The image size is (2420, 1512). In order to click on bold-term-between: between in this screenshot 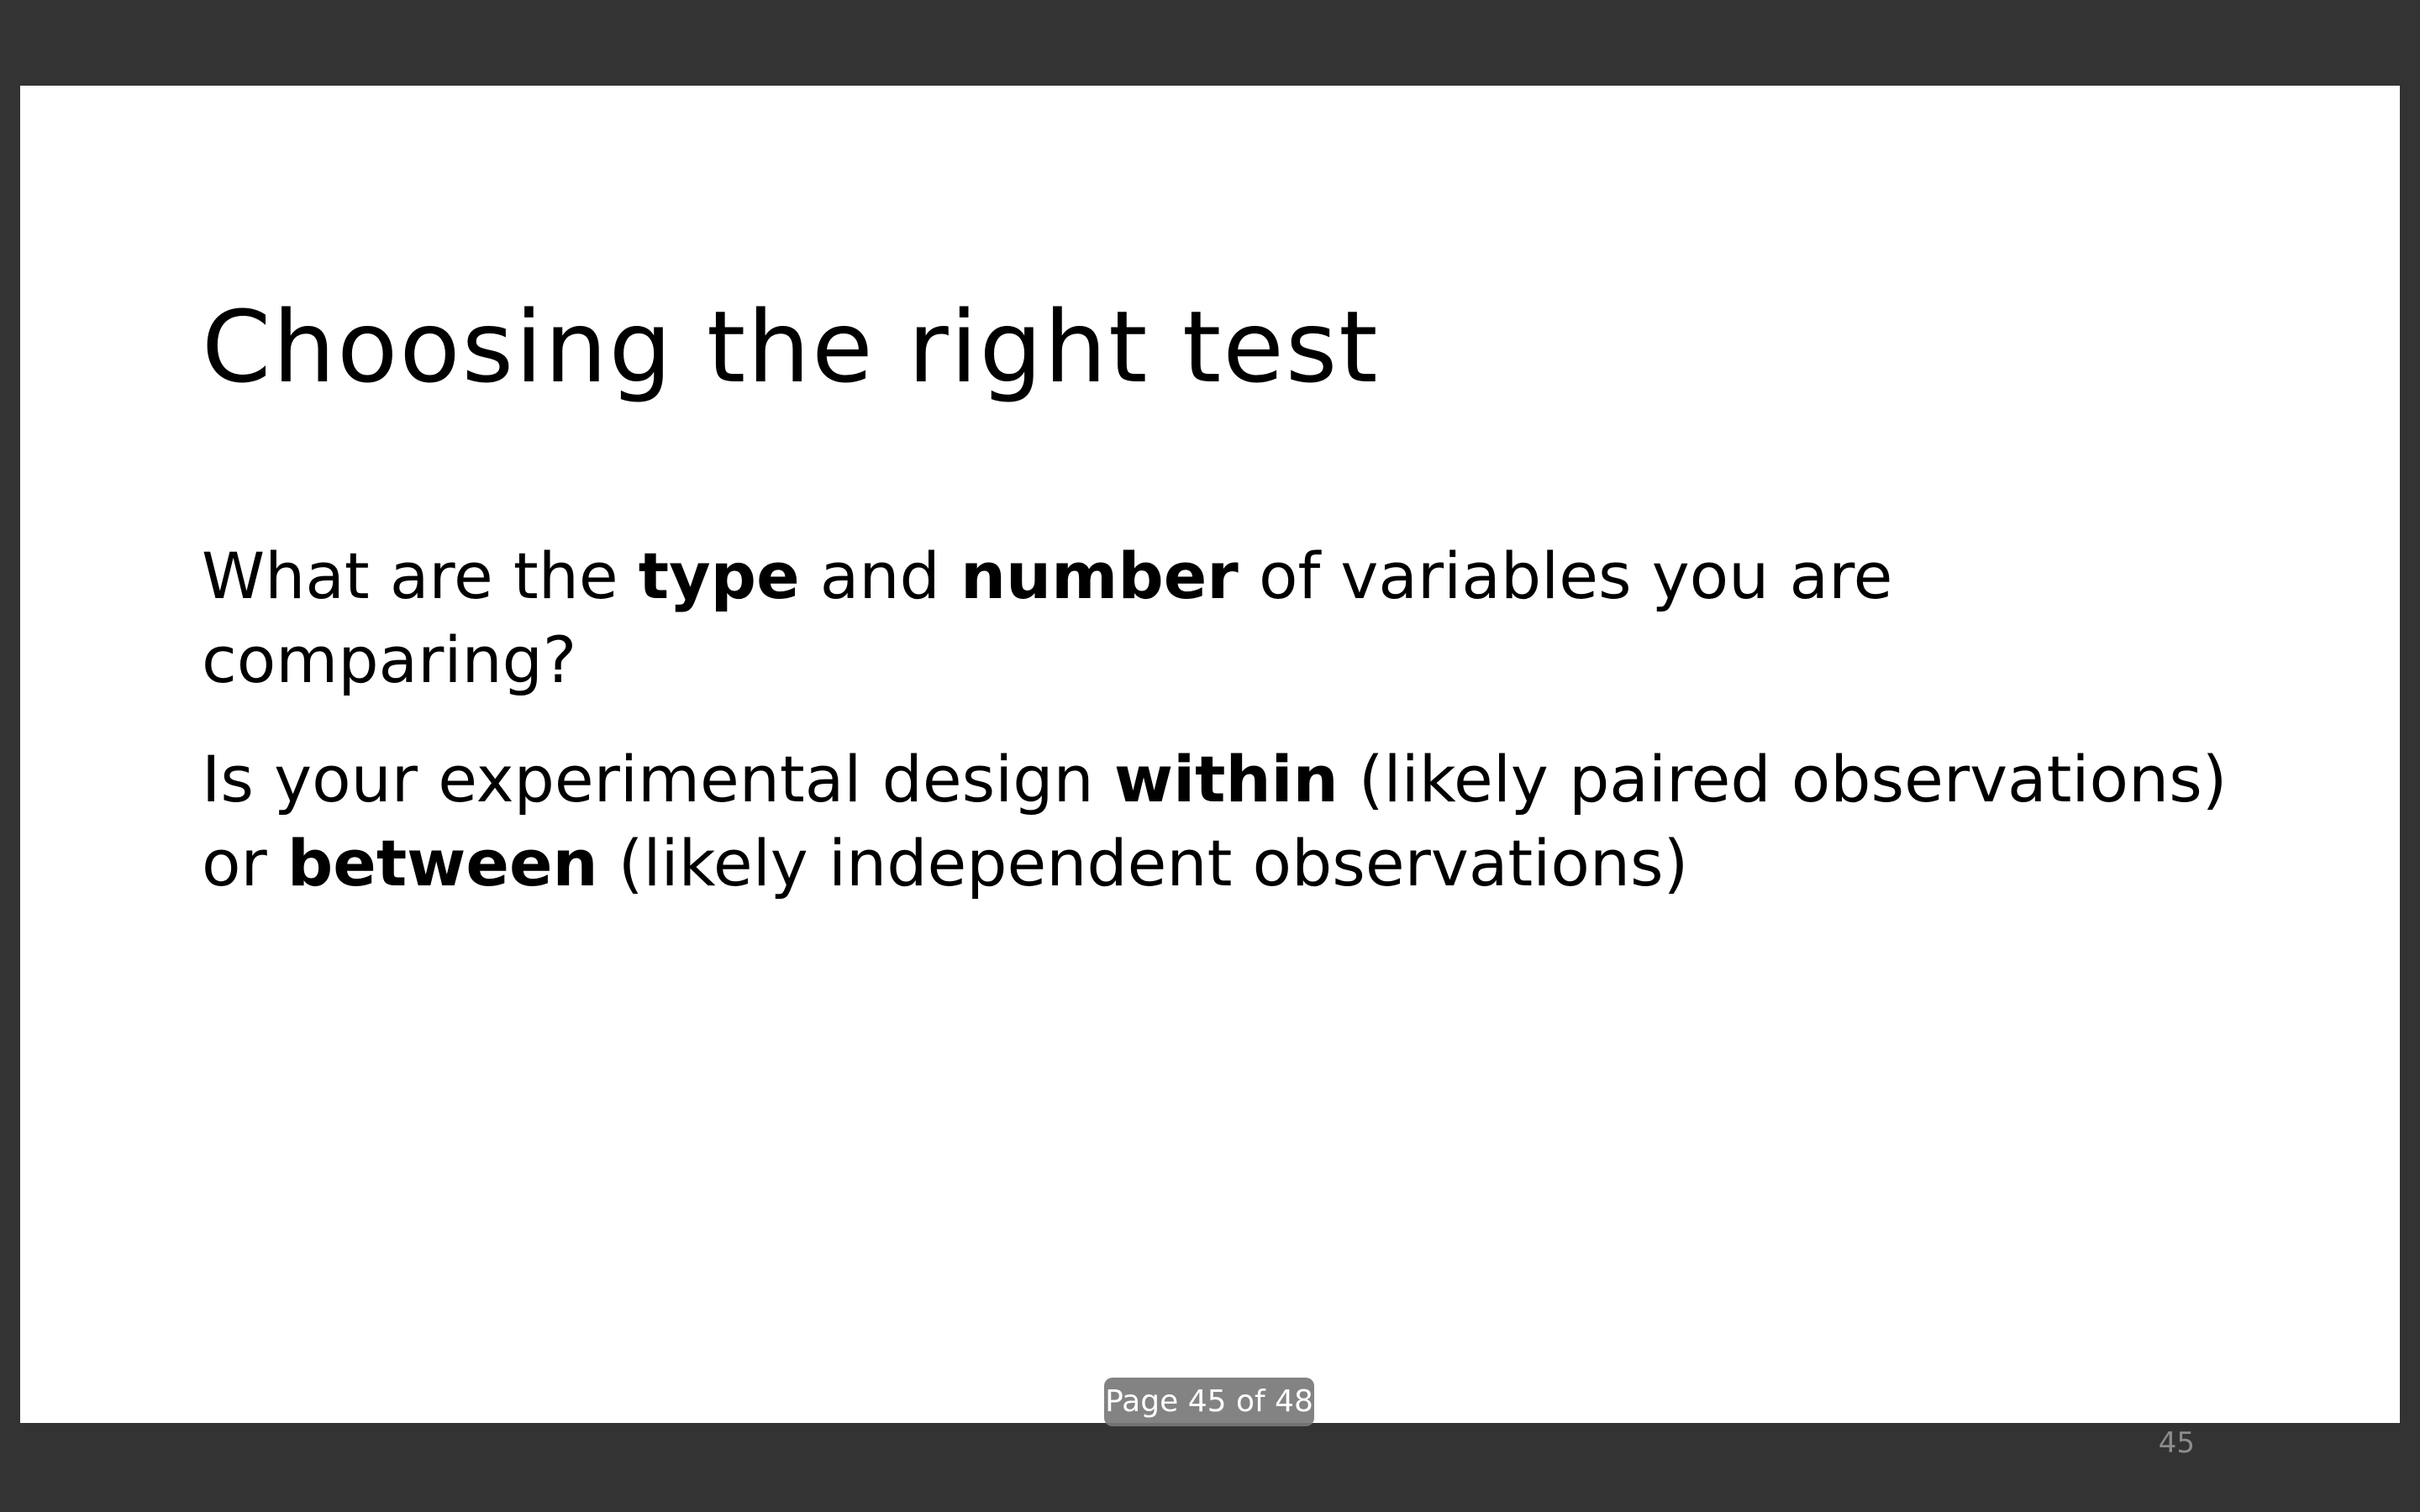, I will do `click(442, 863)`.